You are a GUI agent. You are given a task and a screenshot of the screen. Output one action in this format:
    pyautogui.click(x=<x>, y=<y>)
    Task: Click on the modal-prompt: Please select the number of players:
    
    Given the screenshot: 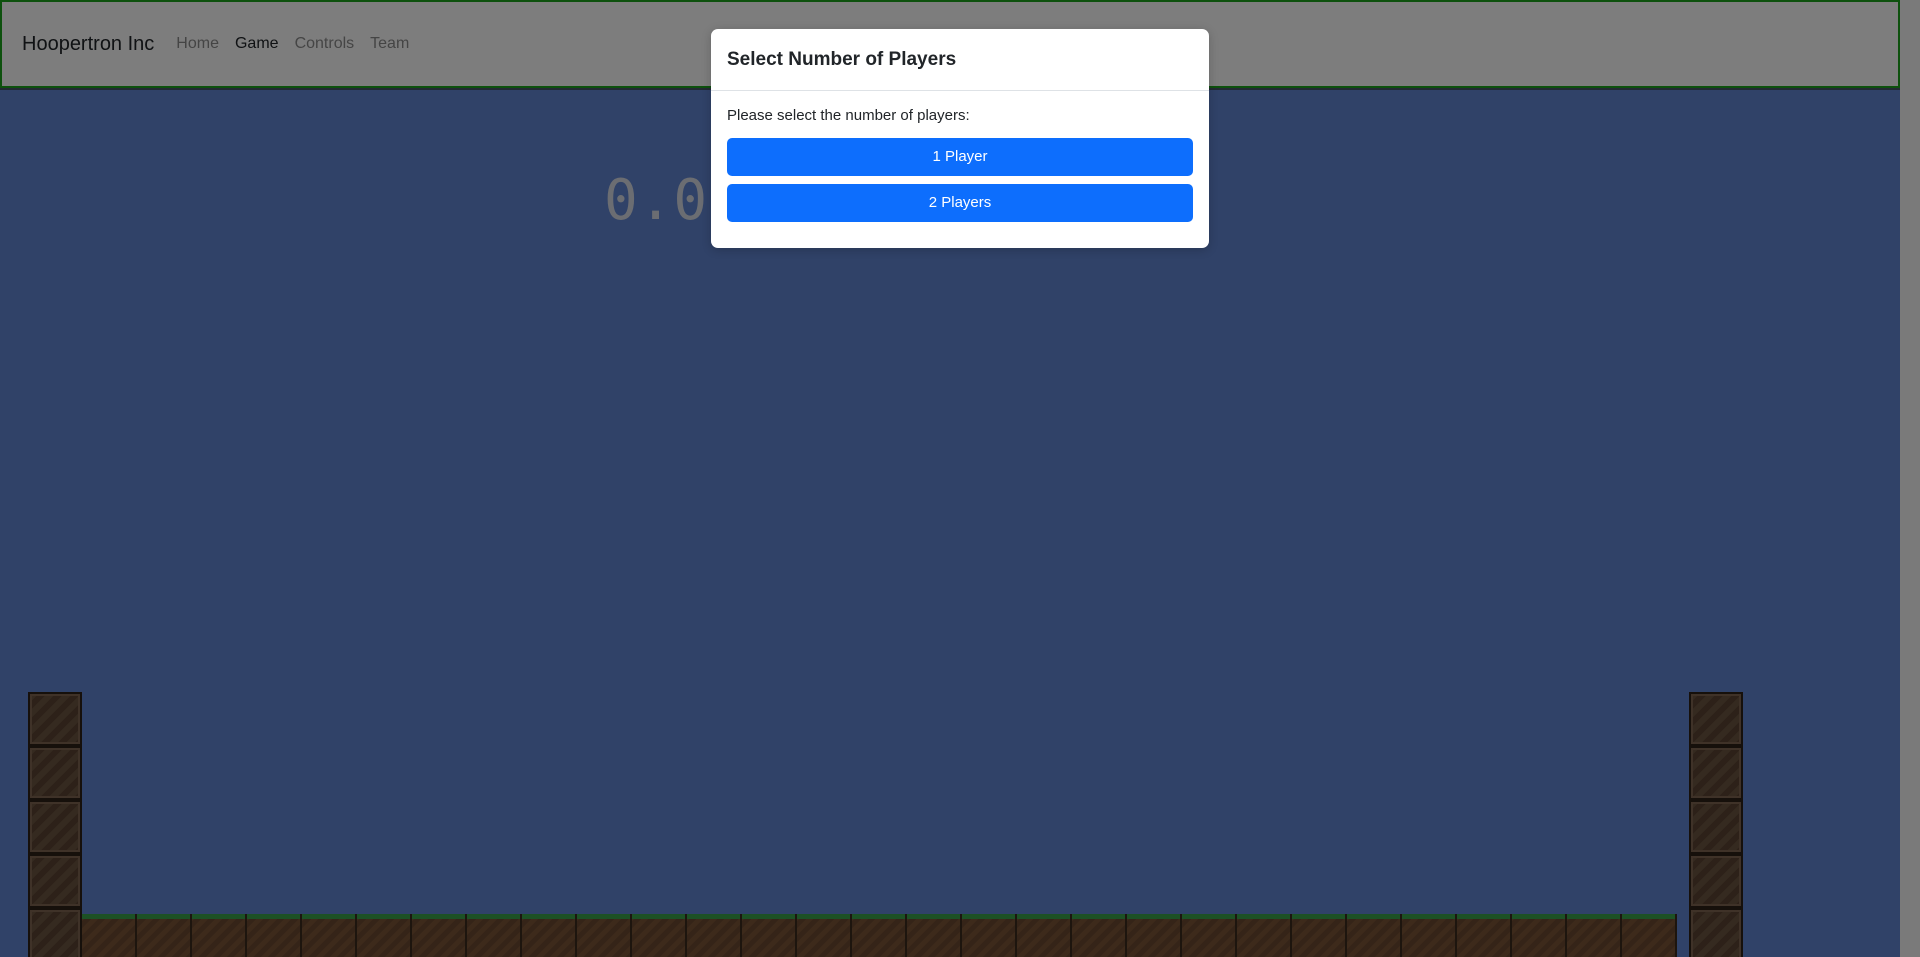 What is the action you would take?
    pyautogui.click(x=848, y=115)
    